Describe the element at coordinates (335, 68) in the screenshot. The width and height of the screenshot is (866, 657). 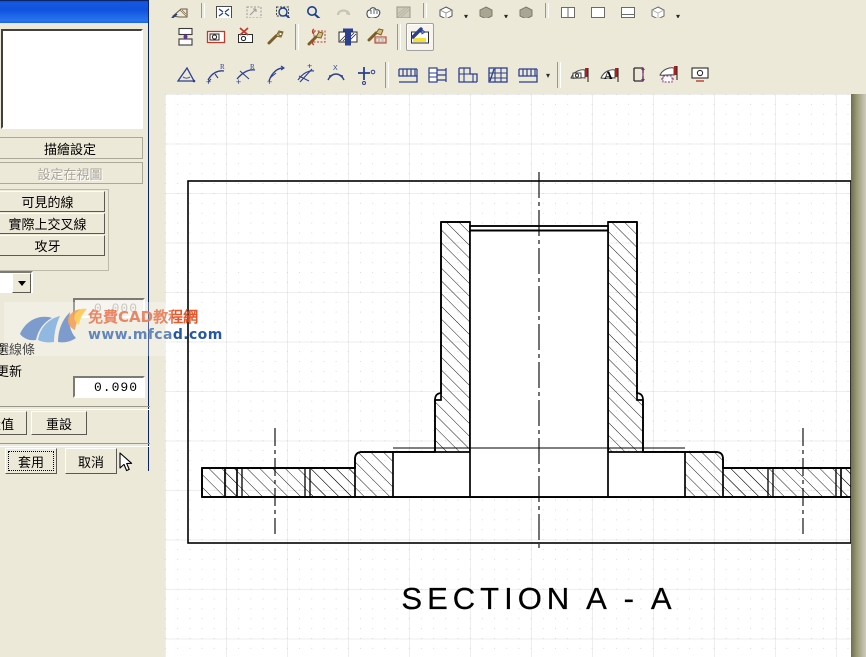
I see `svg-text: X` at that location.